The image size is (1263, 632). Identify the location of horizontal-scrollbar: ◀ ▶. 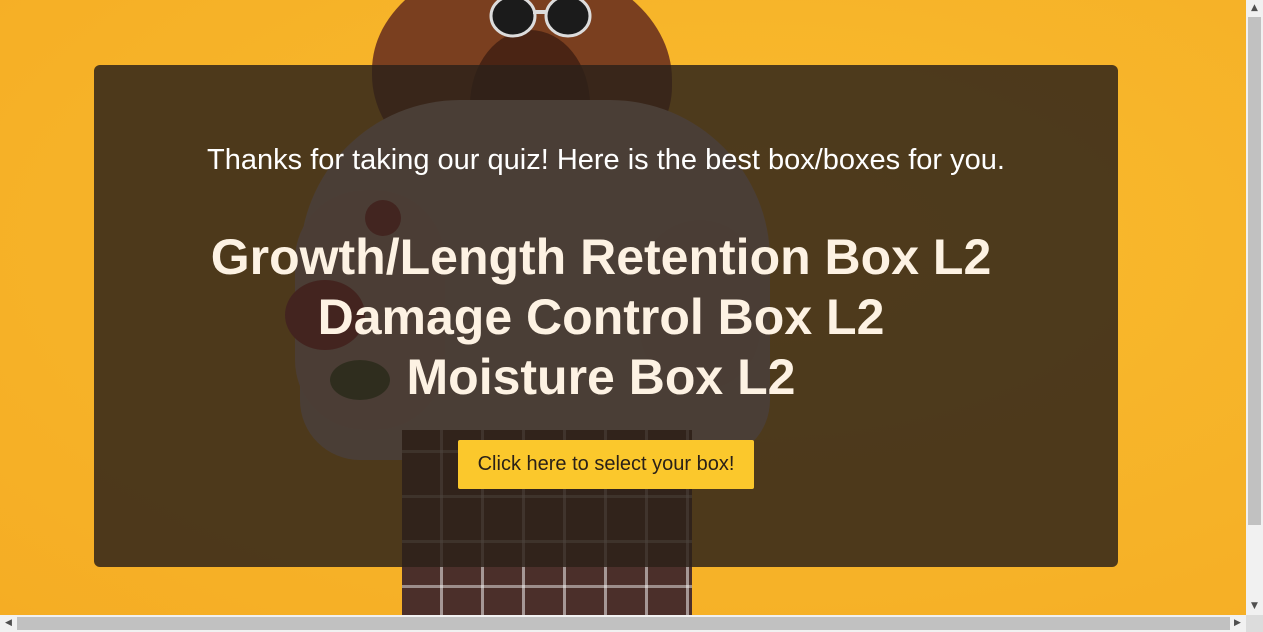
(623, 623).